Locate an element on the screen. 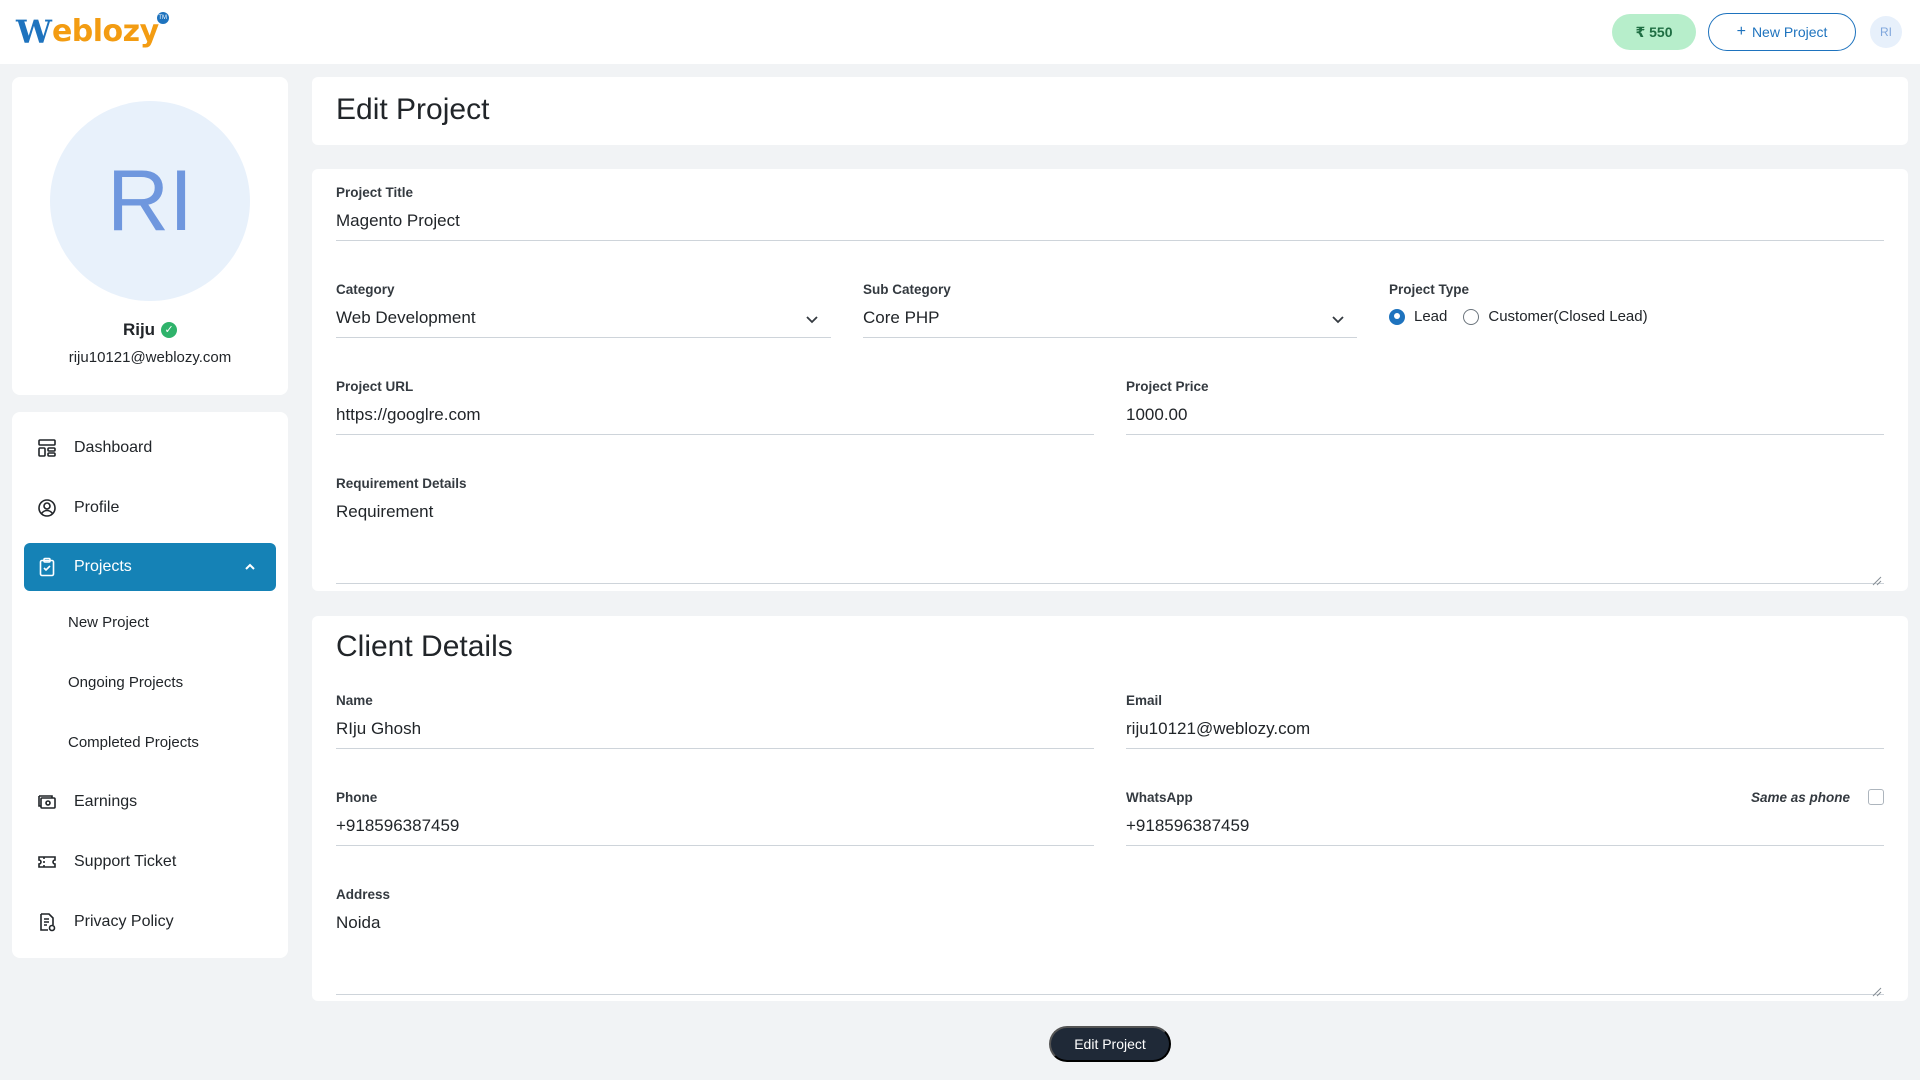 This screenshot has height=1080, width=1920. sidebar-item-label: Projects is located at coordinates (103, 566).